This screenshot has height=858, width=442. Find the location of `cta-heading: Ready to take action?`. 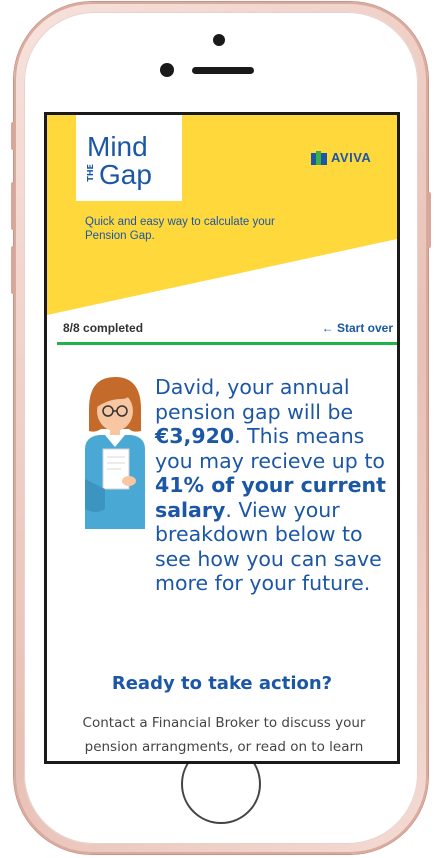

cta-heading: Ready to take action? is located at coordinates (222, 683).